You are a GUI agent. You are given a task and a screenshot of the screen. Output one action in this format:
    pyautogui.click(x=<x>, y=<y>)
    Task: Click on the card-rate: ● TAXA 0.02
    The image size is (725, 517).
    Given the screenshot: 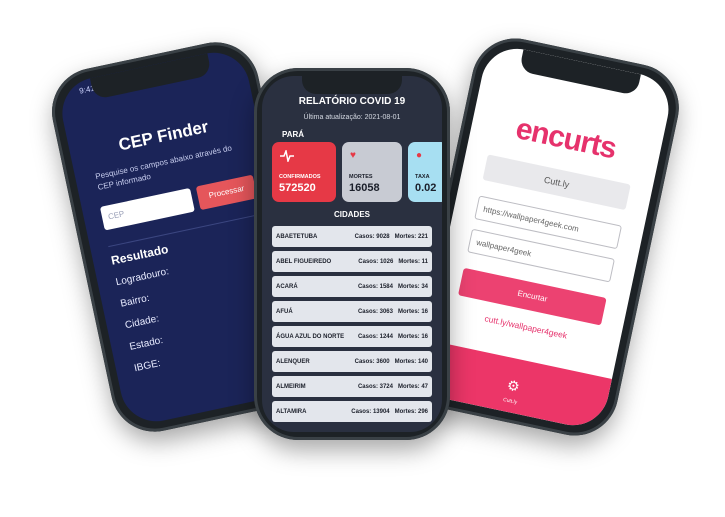 What is the action you would take?
    pyautogui.click(x=425, y=172)
    